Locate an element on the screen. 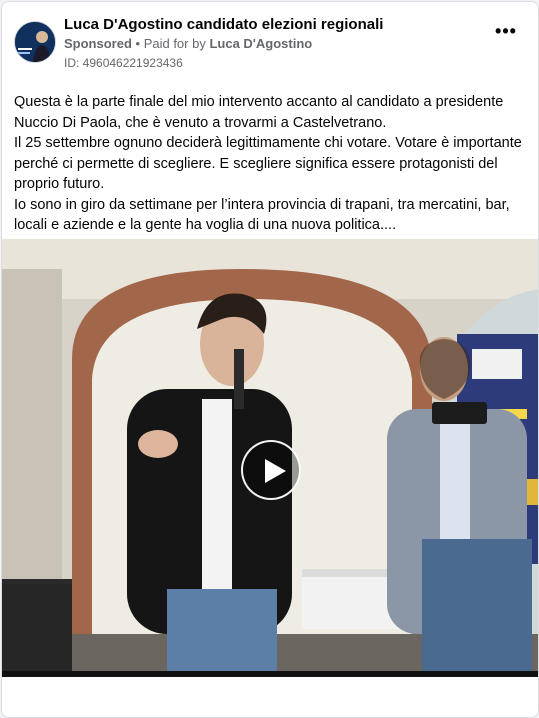 This screenshot has width=539, height=718. paid-for-prefix: Paid for by is located at coordinates (176, 43).